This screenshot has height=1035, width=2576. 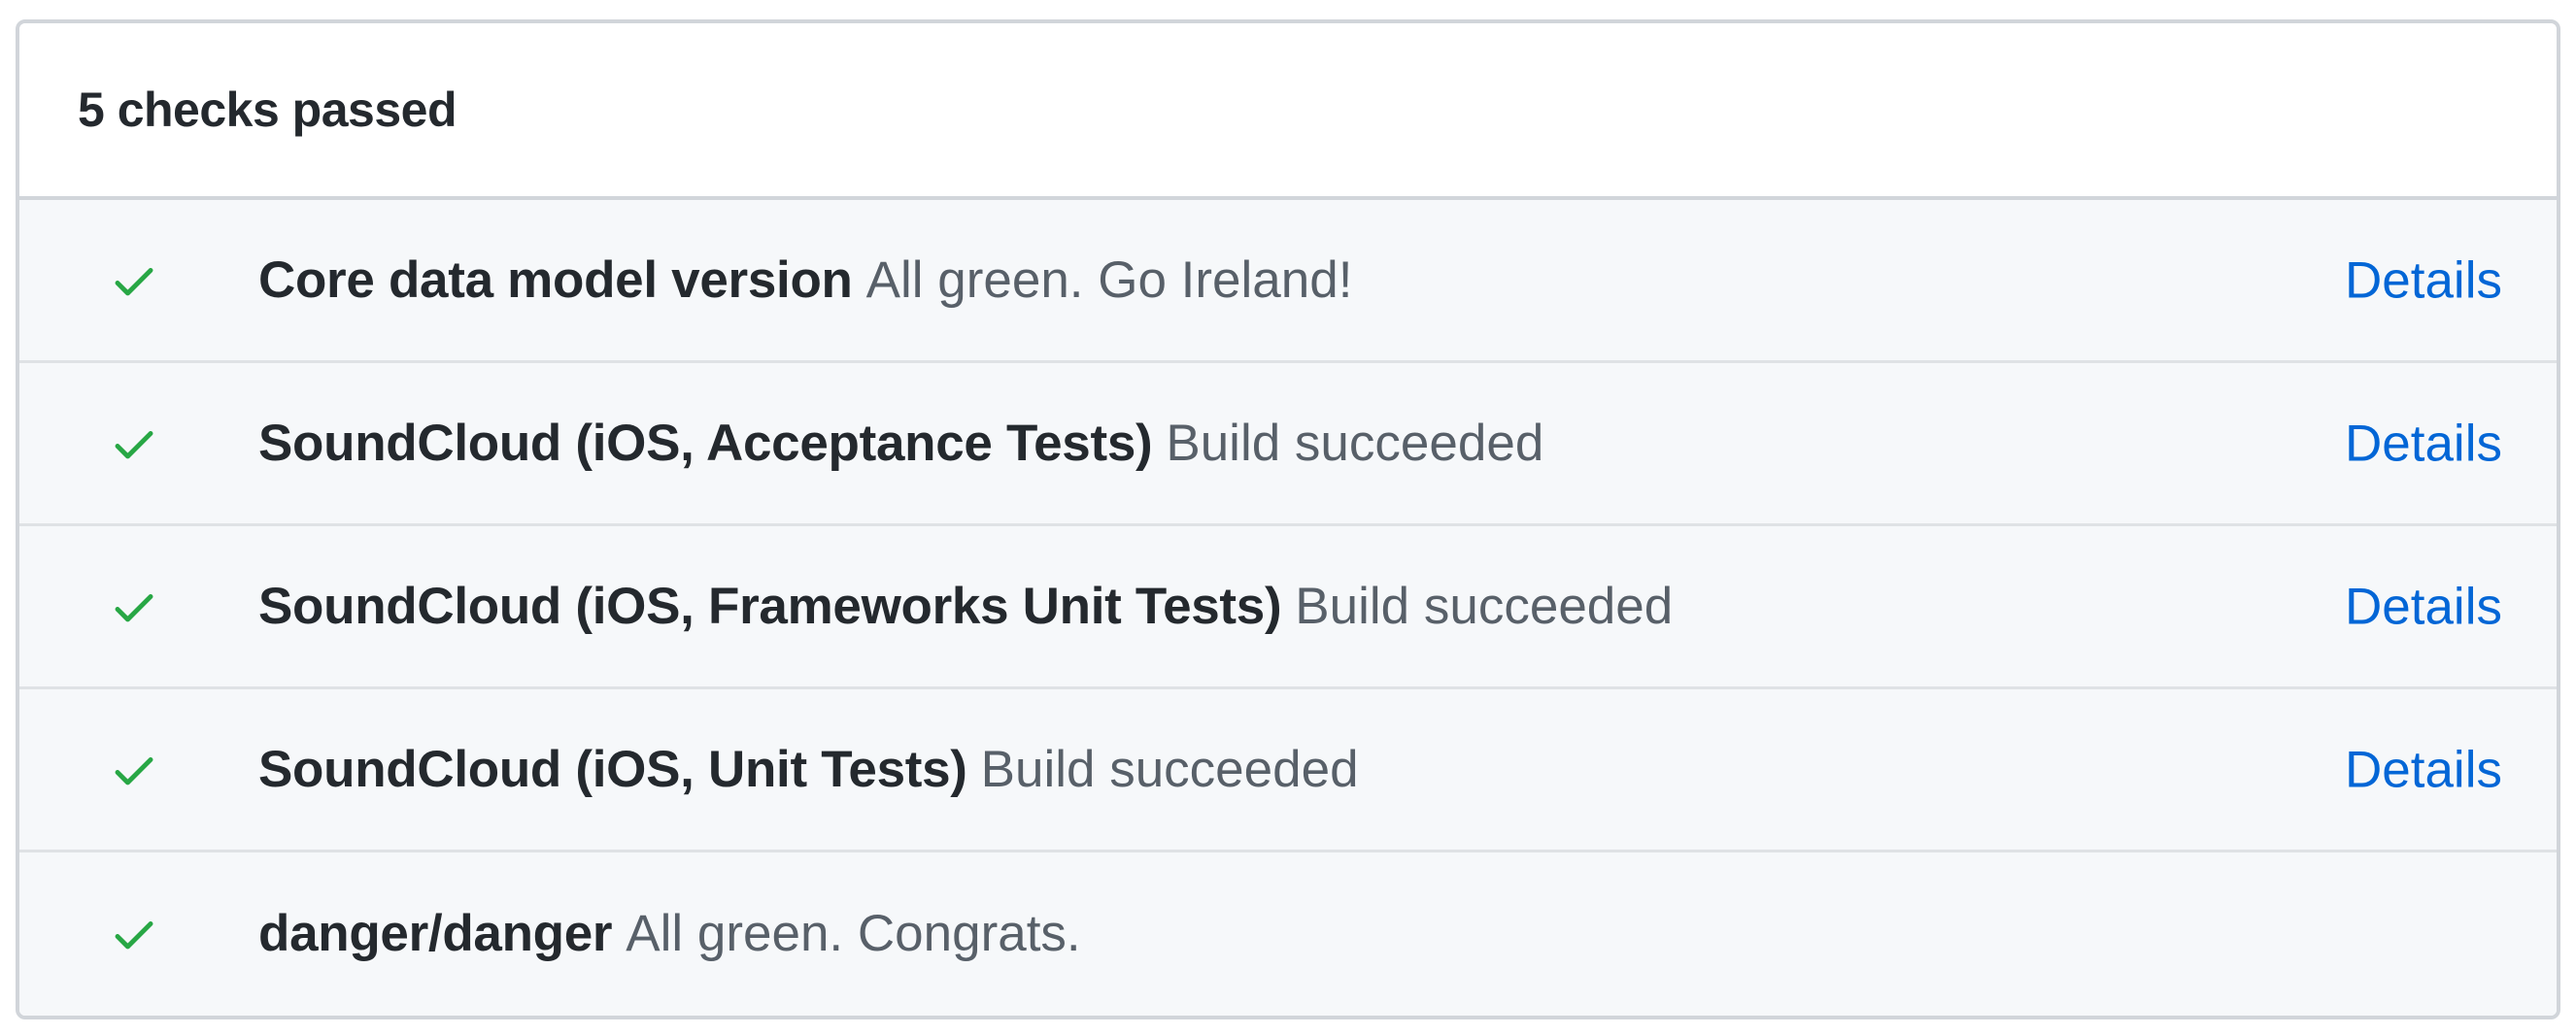 I want to click on check-status: All green. Go Ireland!, so click(x=1109, y=279).